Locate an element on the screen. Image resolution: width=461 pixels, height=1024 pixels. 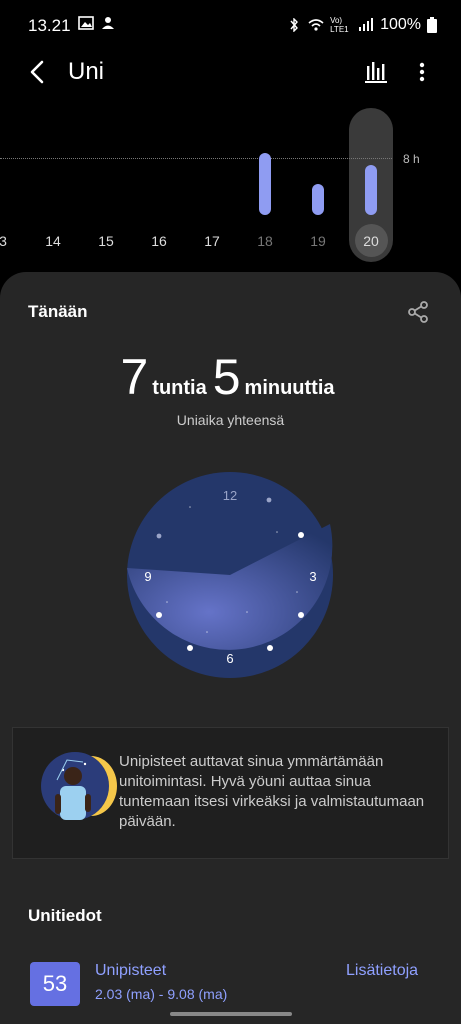
signal-icon is located at coordinates (366, 24).